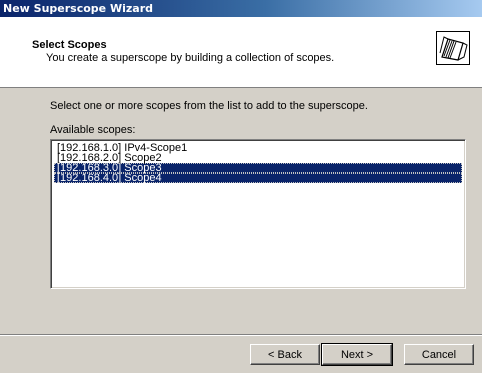 This screenshot has width=482, height=373. What do you see at coordinates (439, 354) in the screenshot?
I see `cancel-button: Cancel` at bounding box center [439, 354].